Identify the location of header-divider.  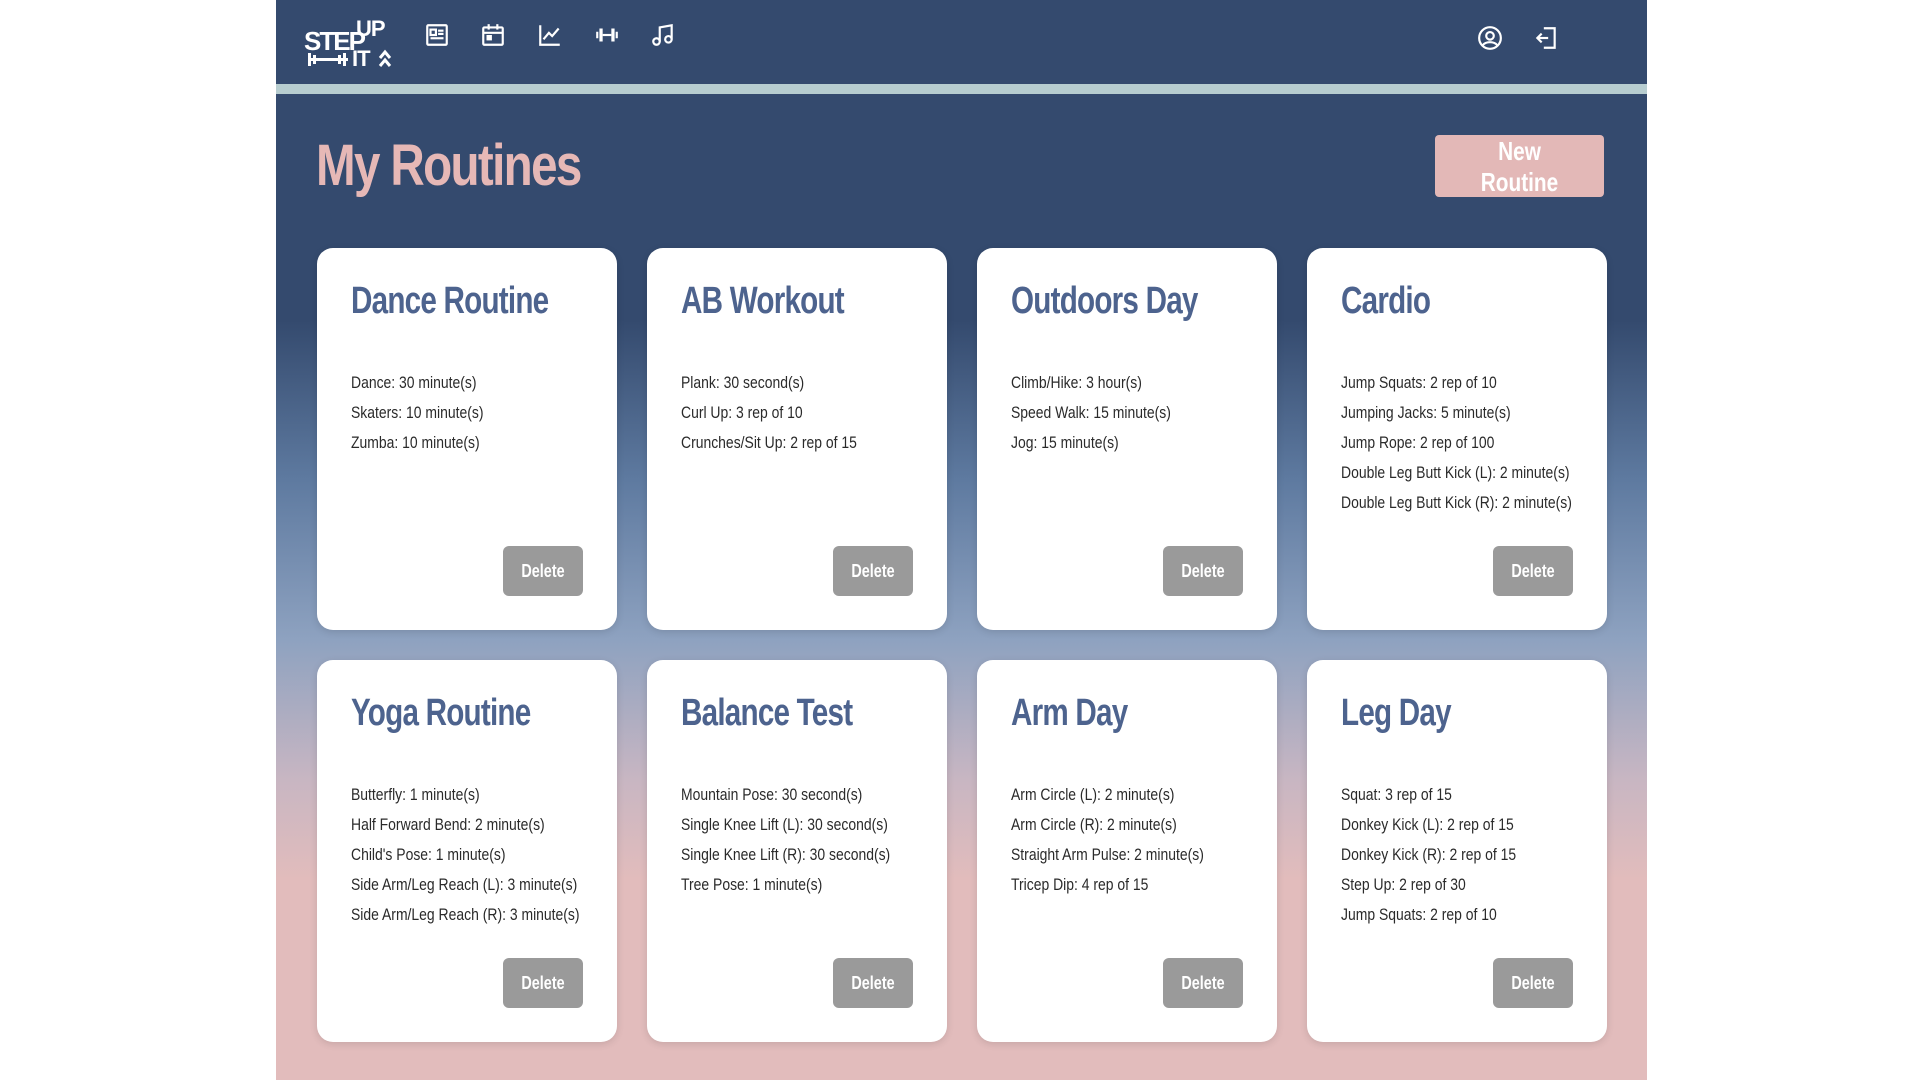
(961, 89).